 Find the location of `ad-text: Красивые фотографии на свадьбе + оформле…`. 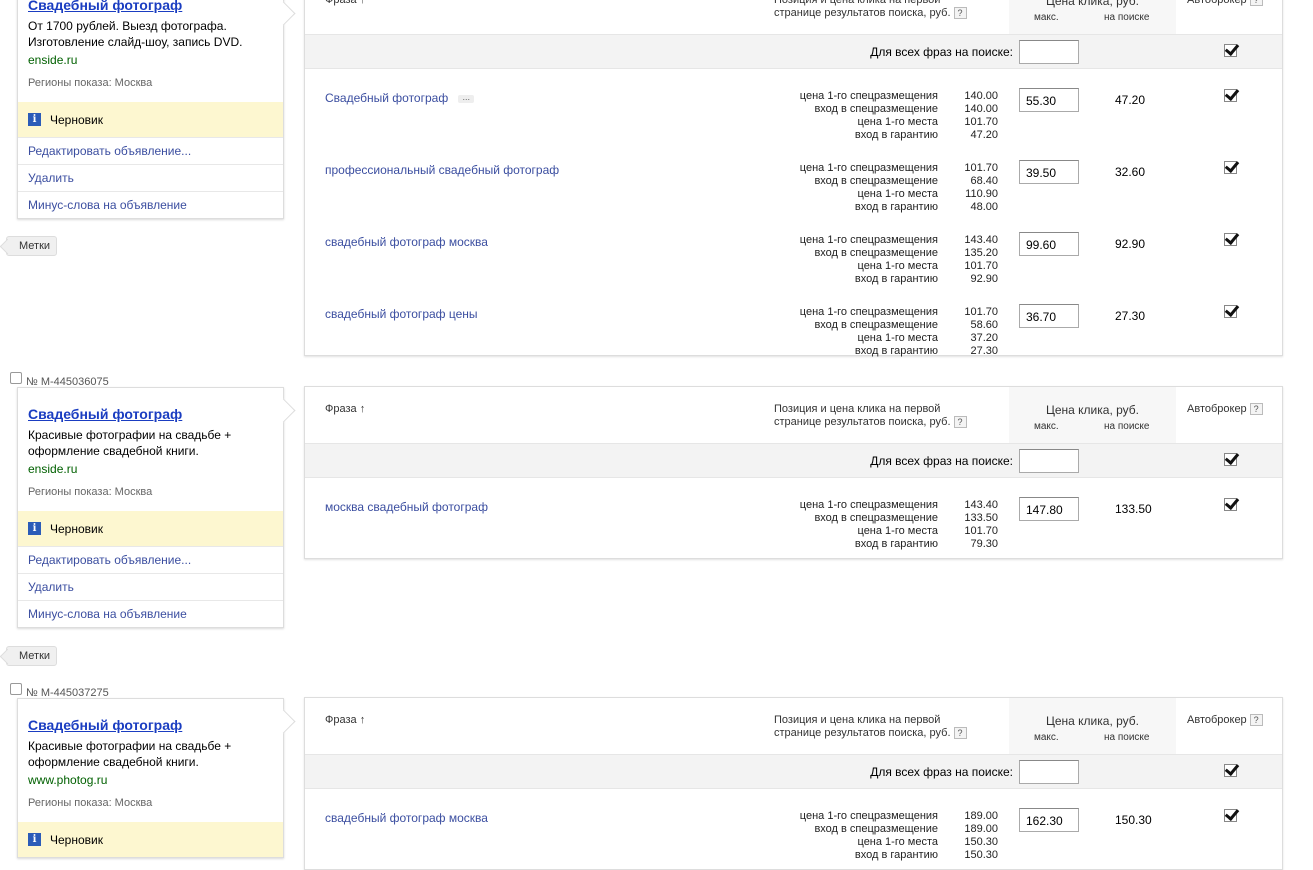

ad-text: Красивые фотографии на свадьбе + оформле… is located at coordinates (130, 443).